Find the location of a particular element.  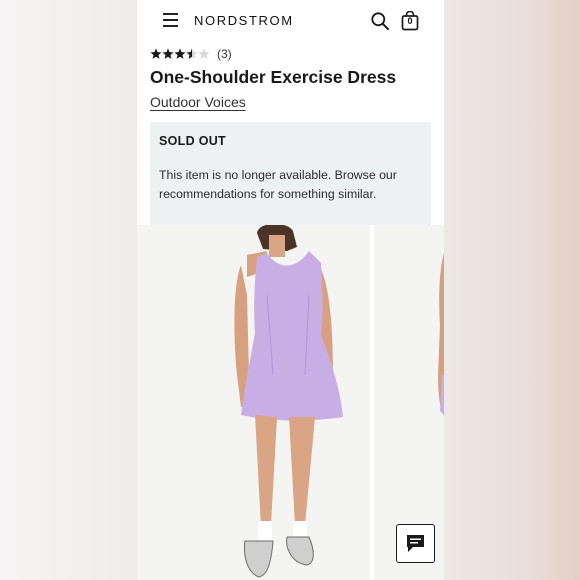

brand-link: Outdoor Voices is located at coordinates (198, 102).